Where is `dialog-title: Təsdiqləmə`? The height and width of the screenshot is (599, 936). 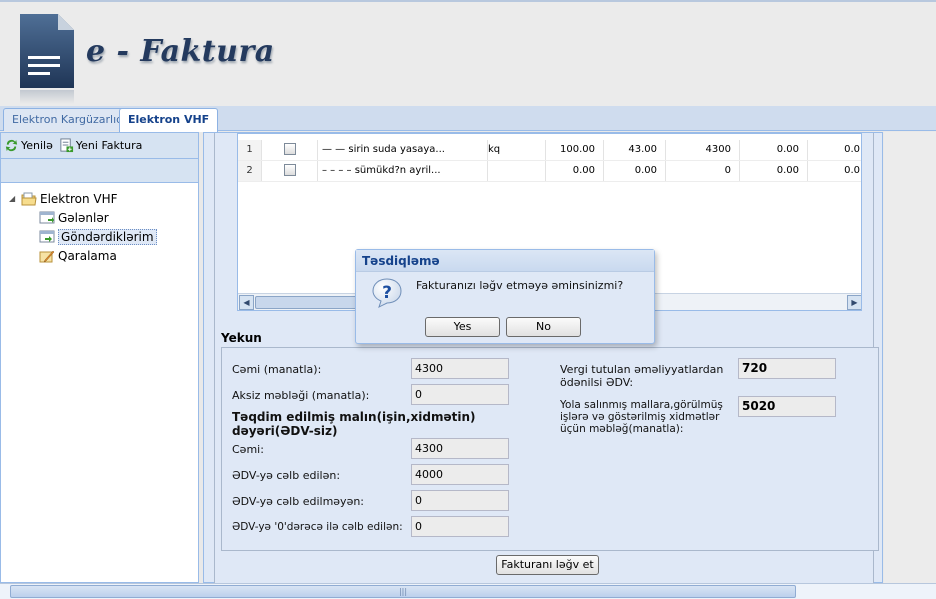
dialog-title: Təsdiqləmə is located at coordinates (505, 261).